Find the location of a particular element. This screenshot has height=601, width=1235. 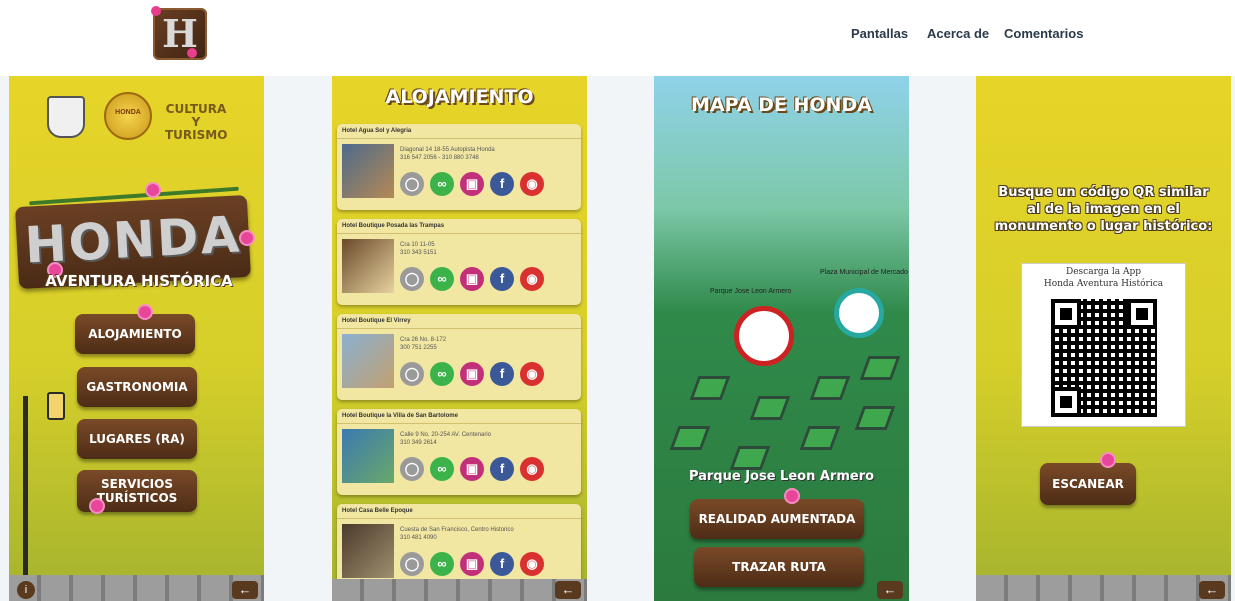

qr-caption-line2: Honda Aventura Histórica is located at coordinates (1103, 284).